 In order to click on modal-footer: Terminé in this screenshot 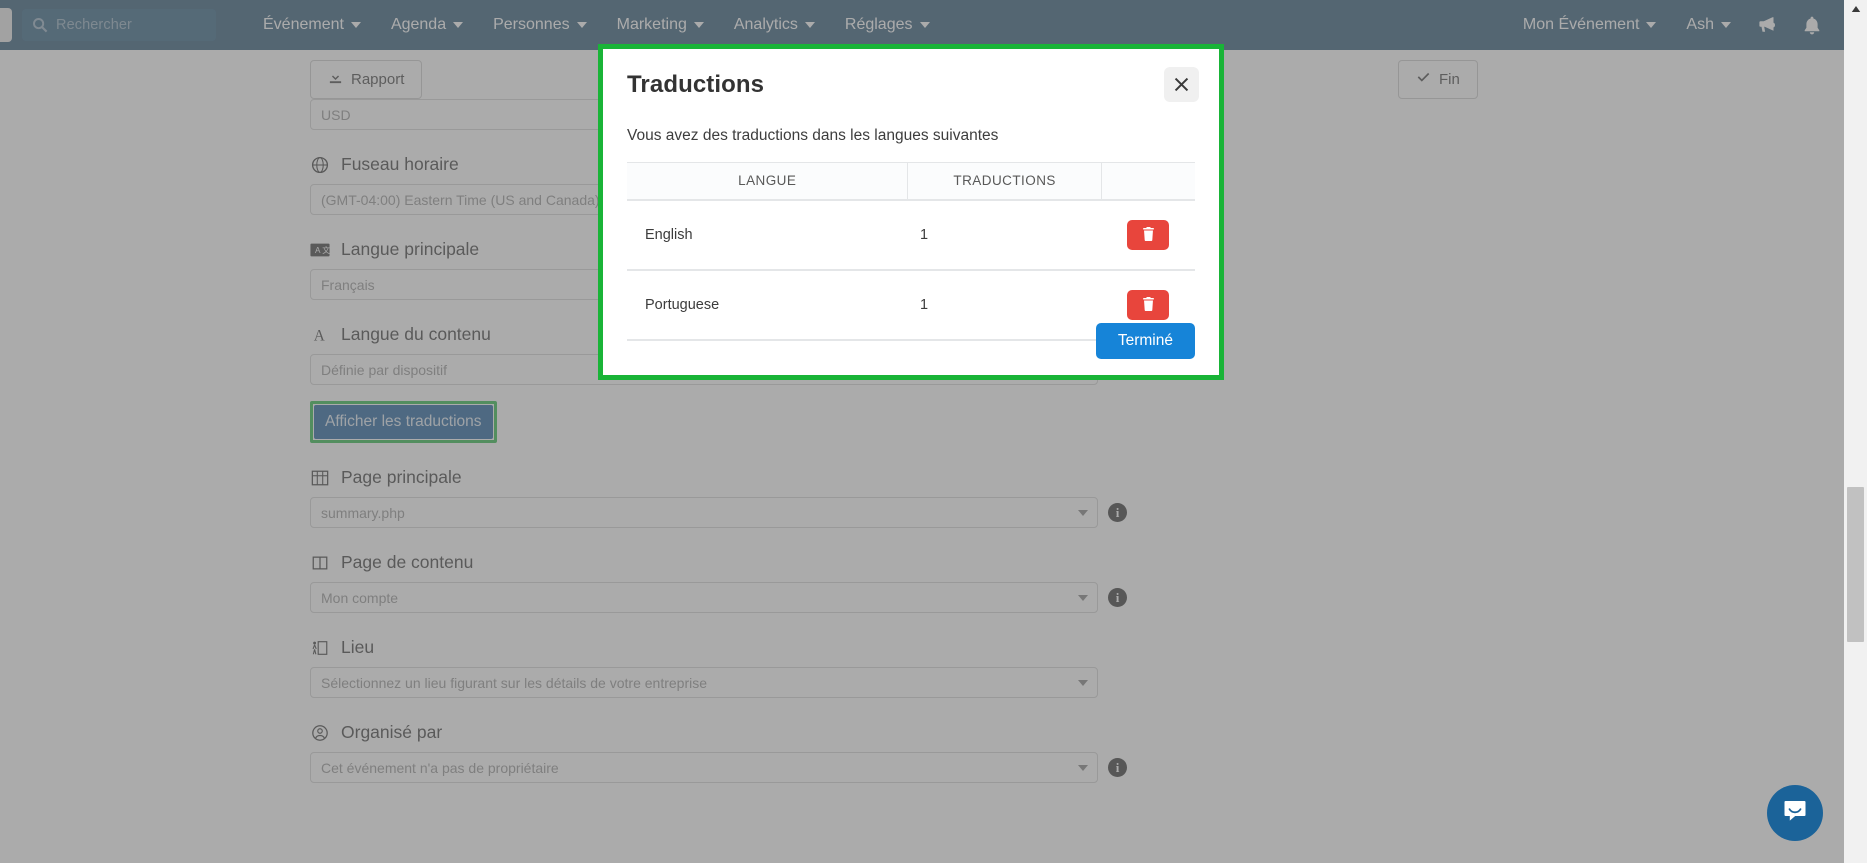, I will do `click(1145, 341)`.